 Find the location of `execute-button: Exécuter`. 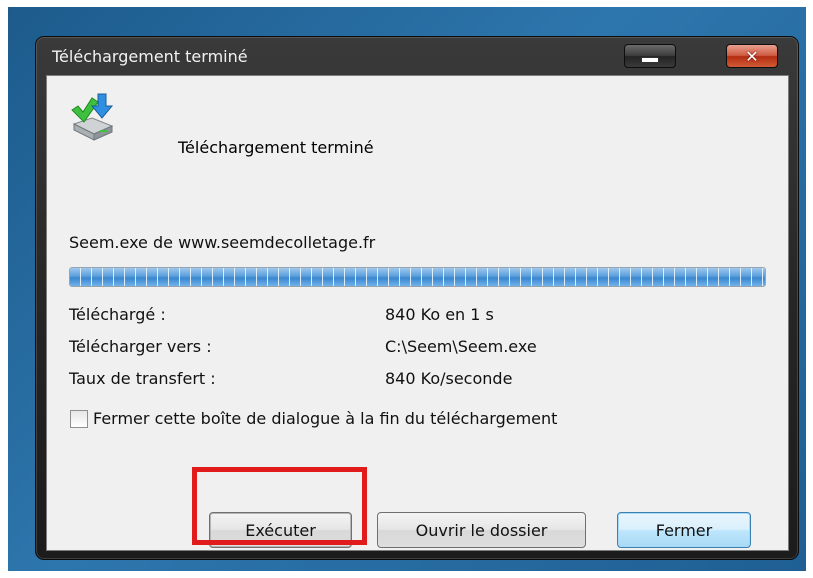

execute-button: Exécuter is located at coordinates (280, 530).